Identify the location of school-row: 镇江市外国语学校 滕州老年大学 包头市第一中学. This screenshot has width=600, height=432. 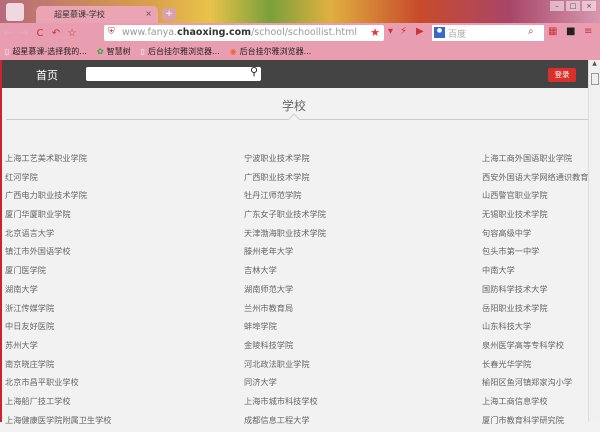
(294, 254).